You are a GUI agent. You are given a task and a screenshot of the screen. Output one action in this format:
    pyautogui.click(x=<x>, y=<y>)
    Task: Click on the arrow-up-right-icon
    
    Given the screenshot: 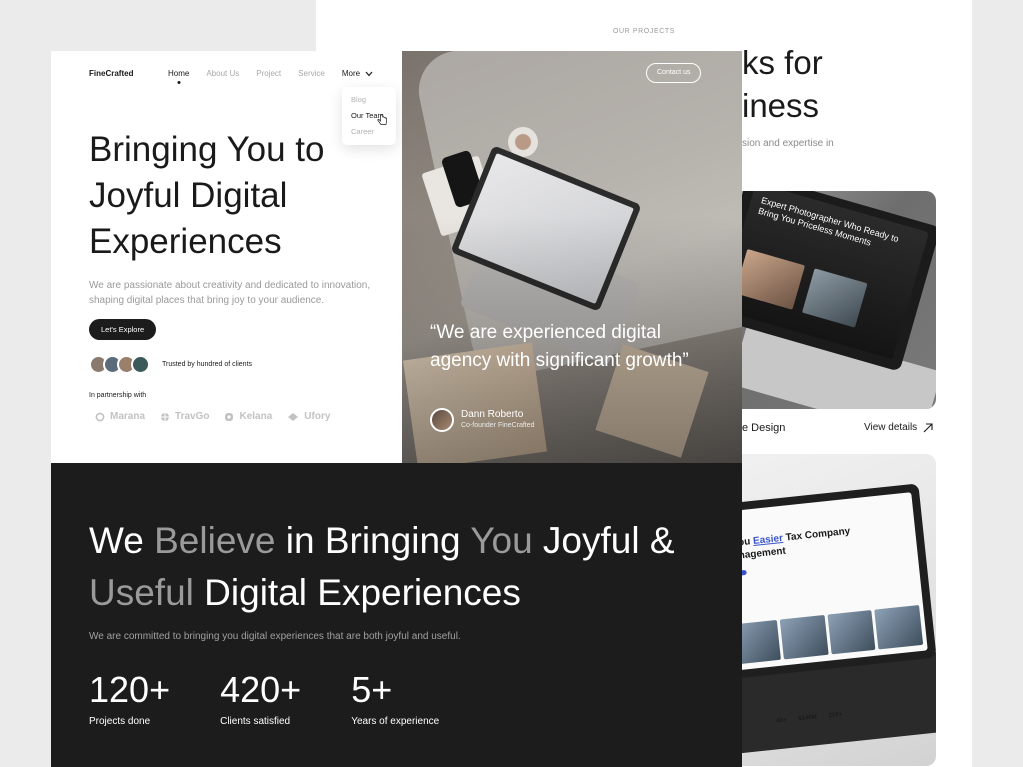 What is the action you would take?
    pyautogui.click(x=928, y=427)
    